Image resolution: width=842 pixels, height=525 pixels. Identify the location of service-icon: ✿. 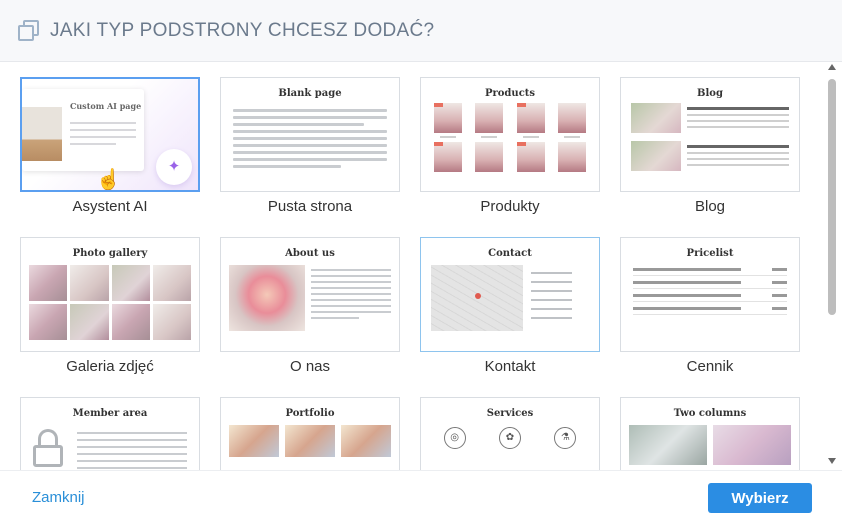
(509, 438).